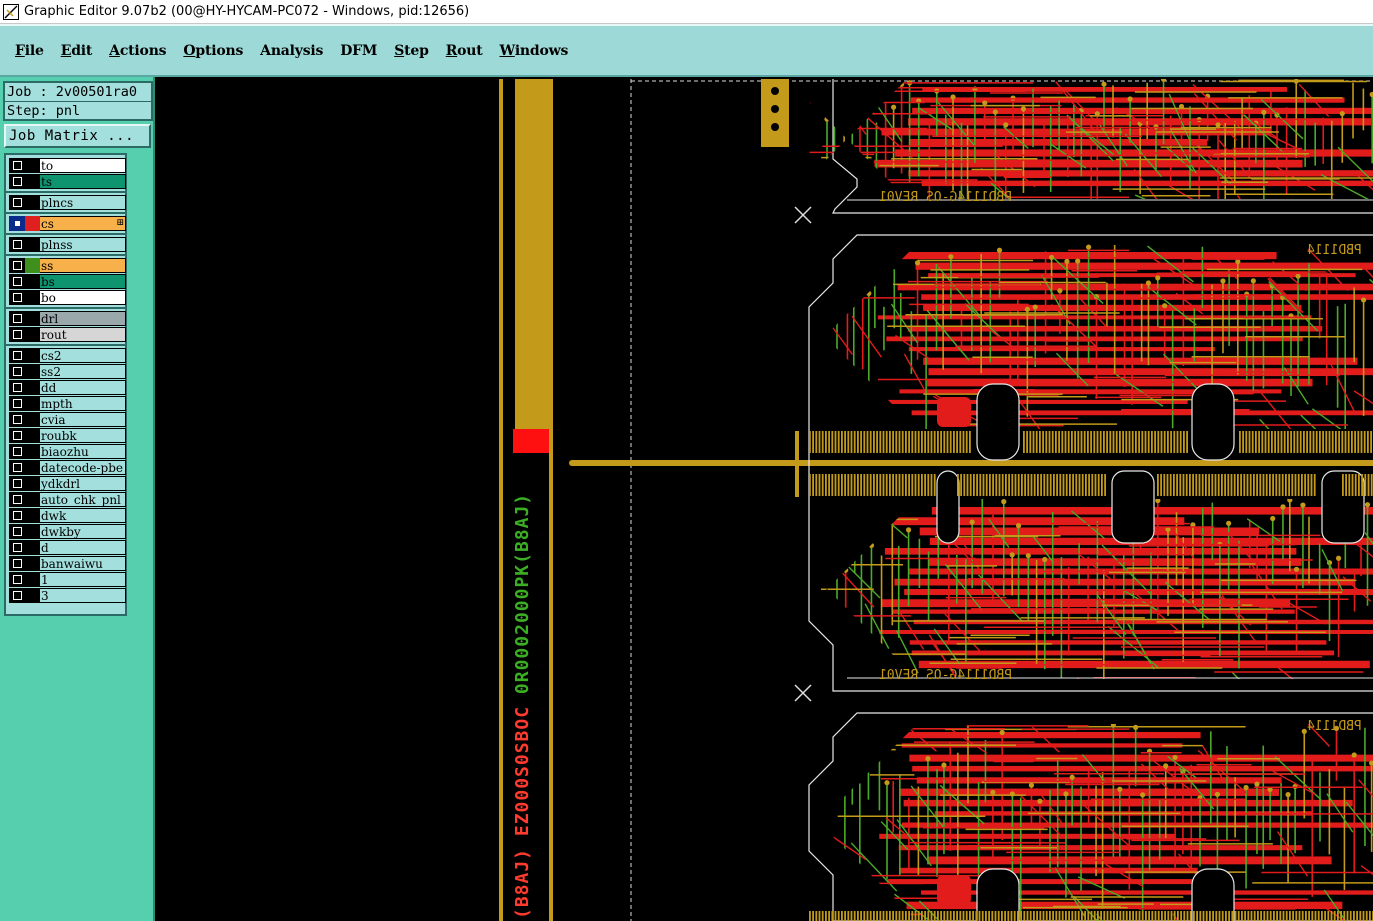 Image resolution: width=1373 pixels, height=921 pixels. I want to click on layer-row-1: 1, so click(67, 579).